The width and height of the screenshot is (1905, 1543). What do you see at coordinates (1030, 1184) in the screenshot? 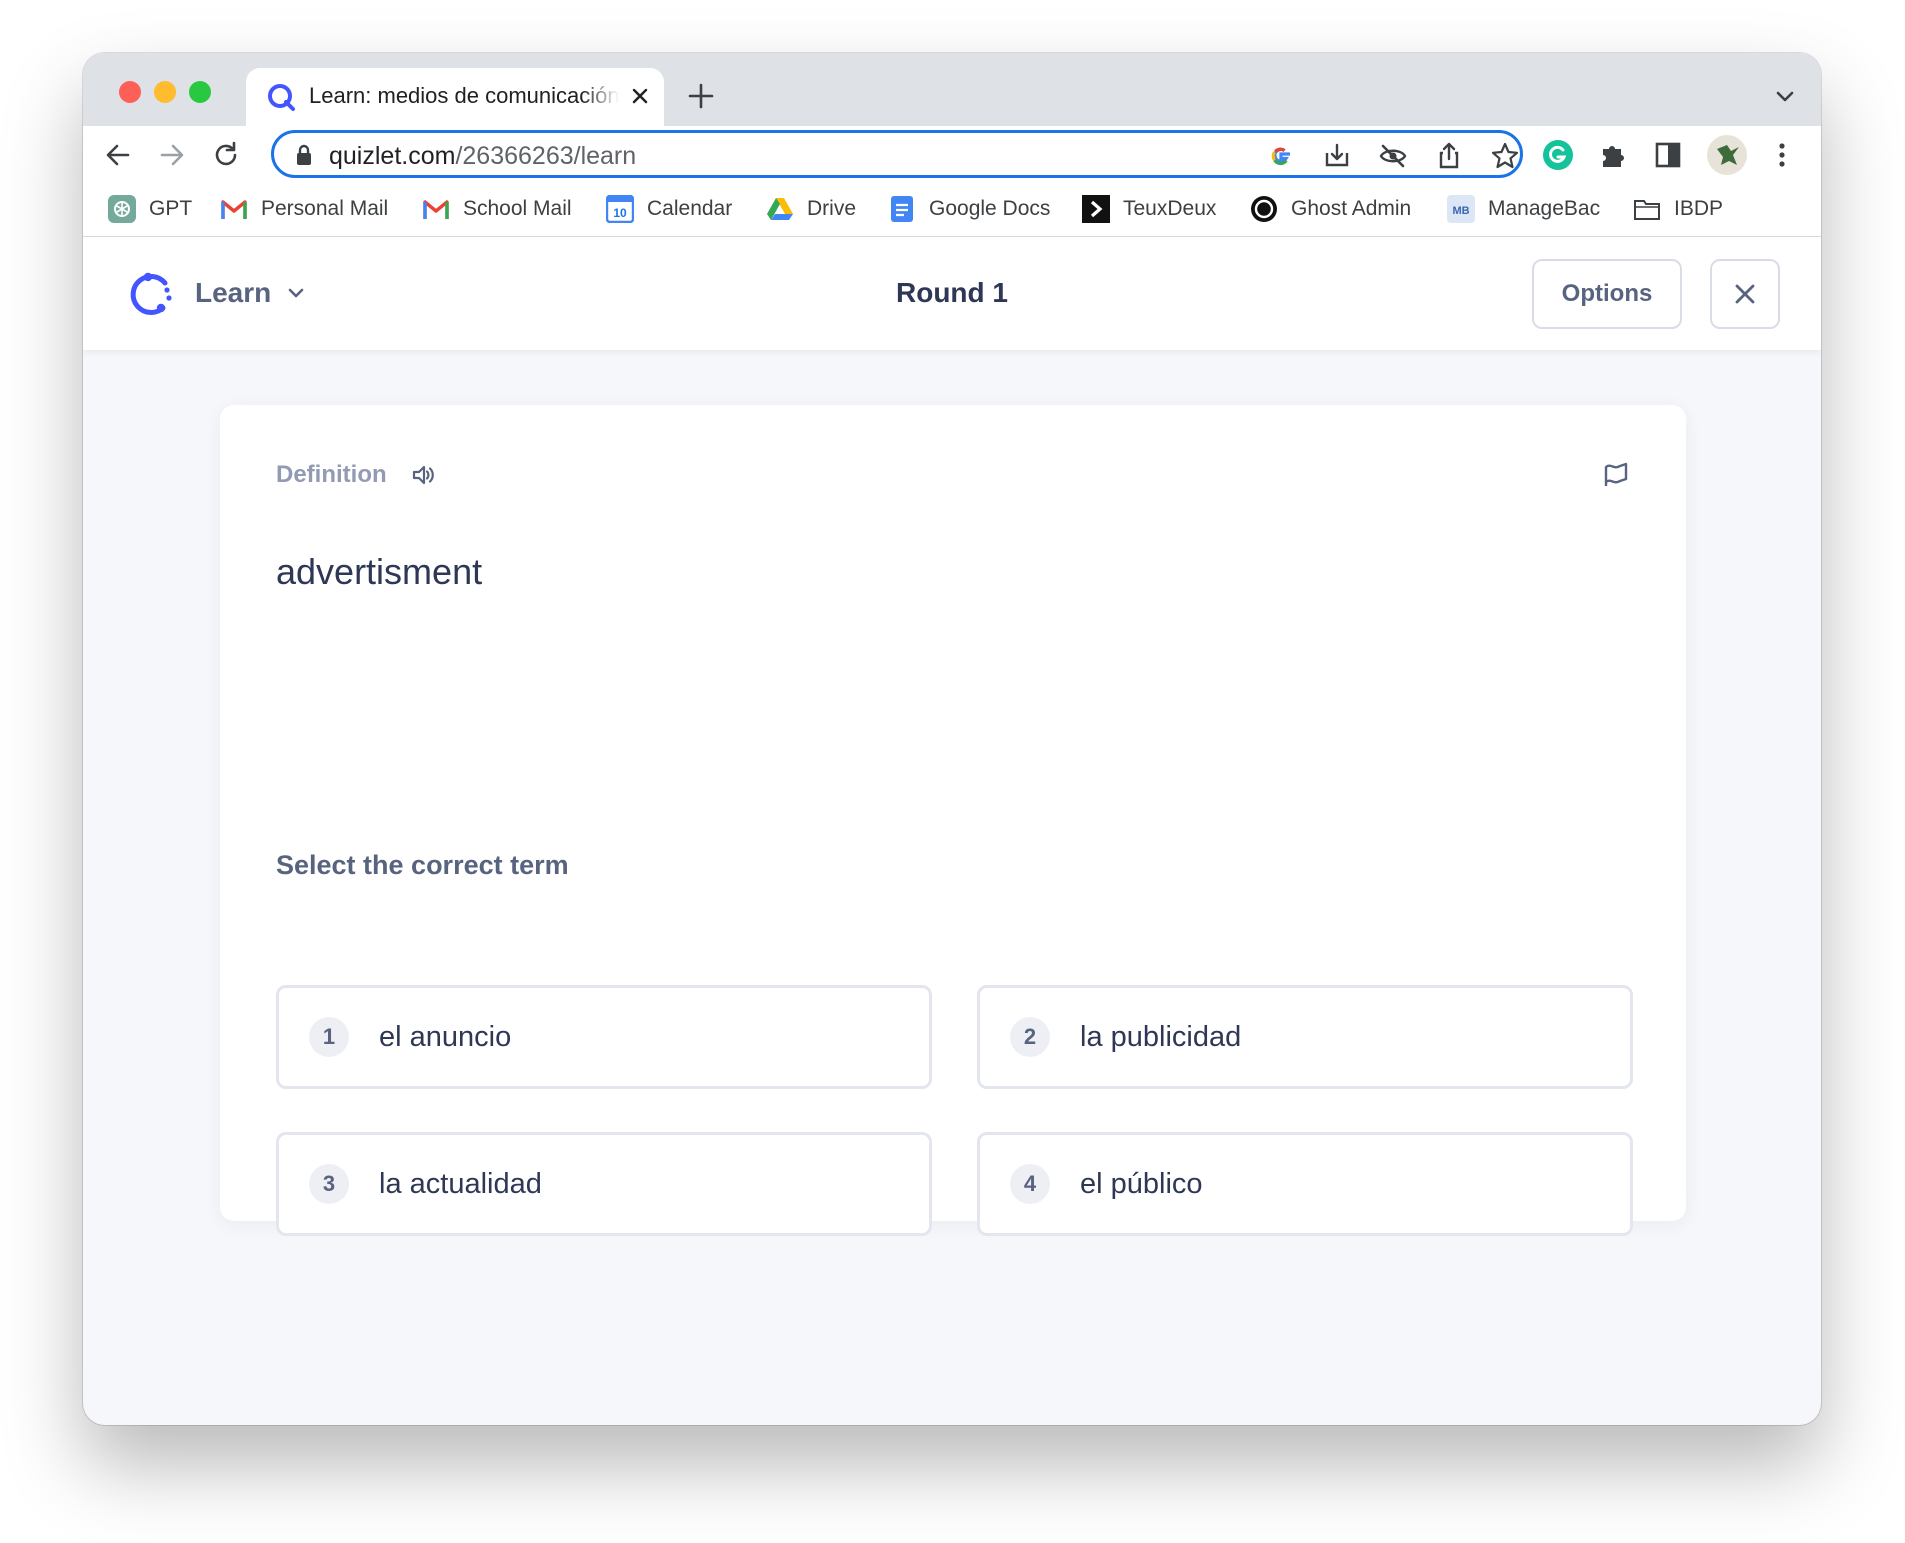
I see `option-number-badge: 4` at bounding box center [1030, 1184].